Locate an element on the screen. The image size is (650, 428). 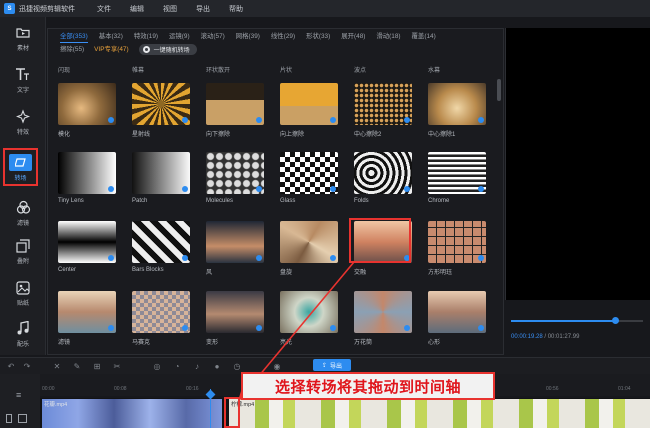
sidebar-item-filters: 滤镜 is located at coordinates (23, 213).